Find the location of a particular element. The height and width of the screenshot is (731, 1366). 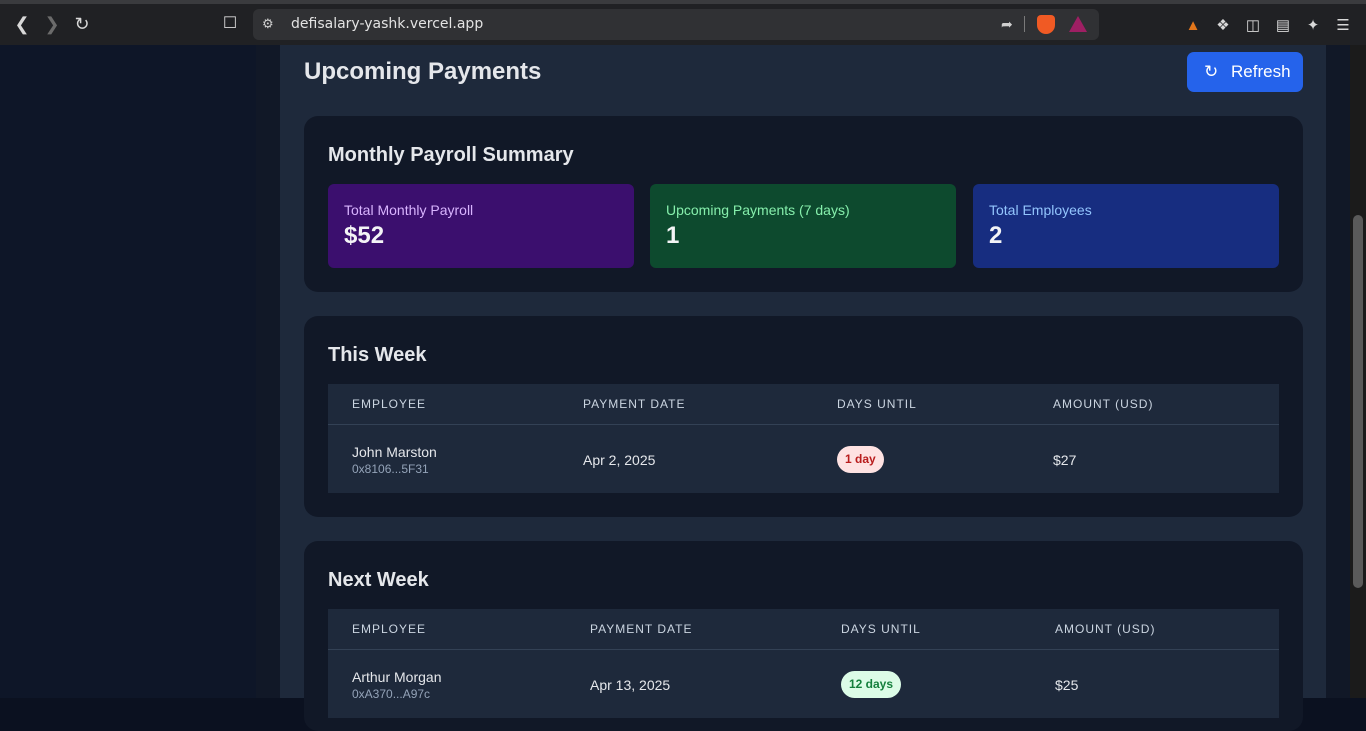

stat-value: 2 is located at coordinates (996, 235).